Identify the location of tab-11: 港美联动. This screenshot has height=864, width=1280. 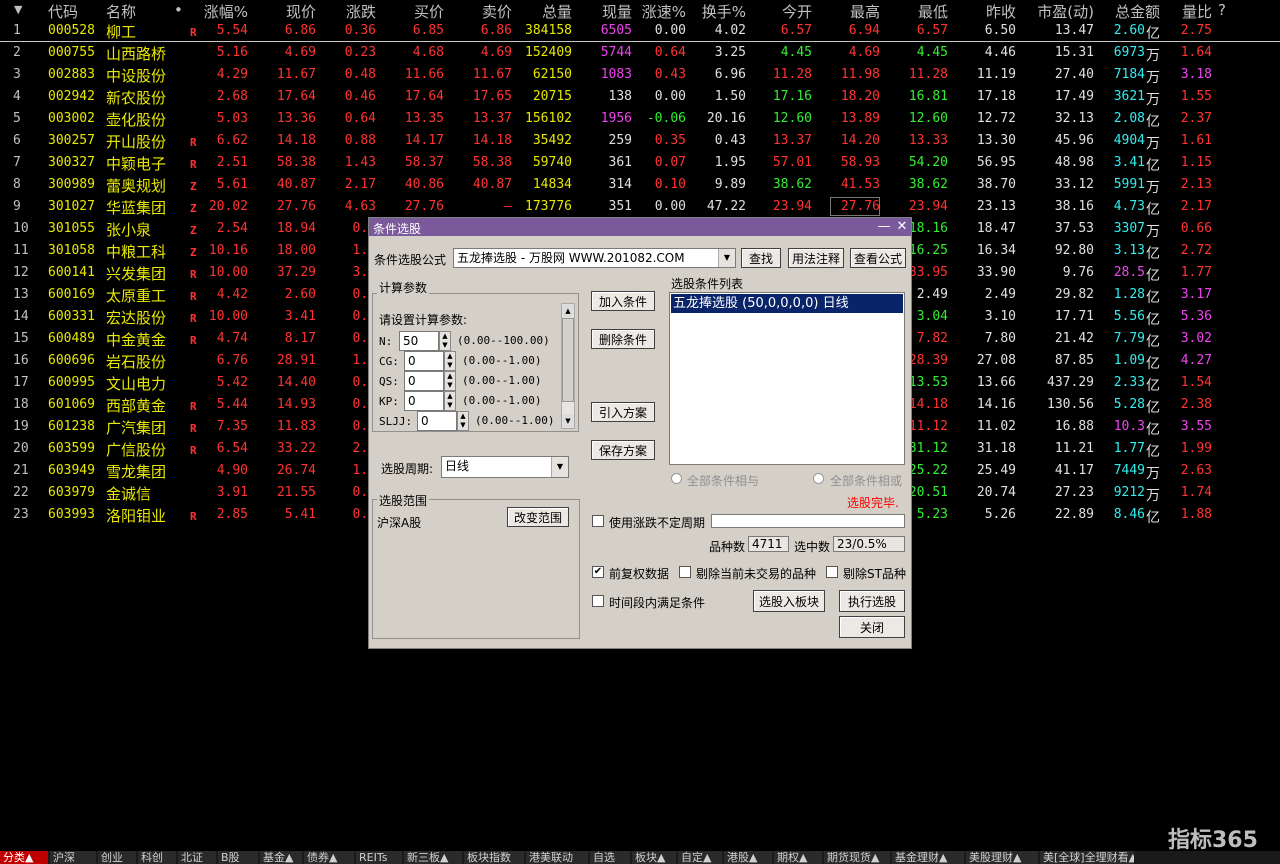
(557, 857).